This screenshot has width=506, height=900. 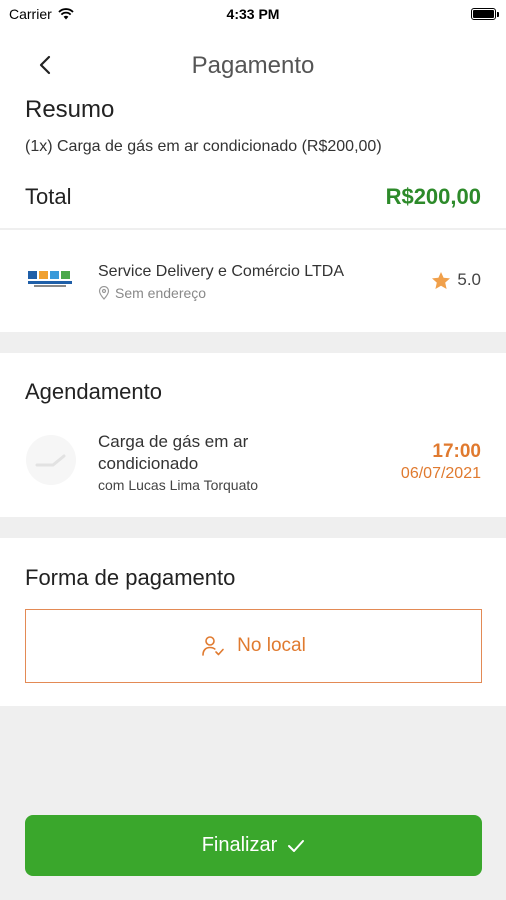 I want to click on payment-option-on-site: No local, so click(x=253, y=646).